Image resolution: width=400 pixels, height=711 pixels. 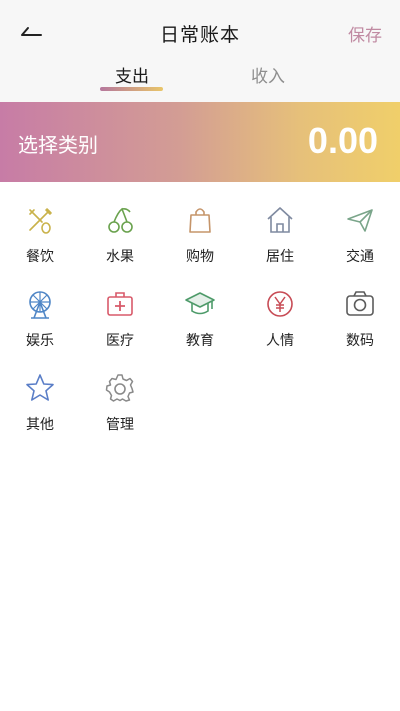 I want to click on tab-expense: 支出, so click(x=132, y=74).